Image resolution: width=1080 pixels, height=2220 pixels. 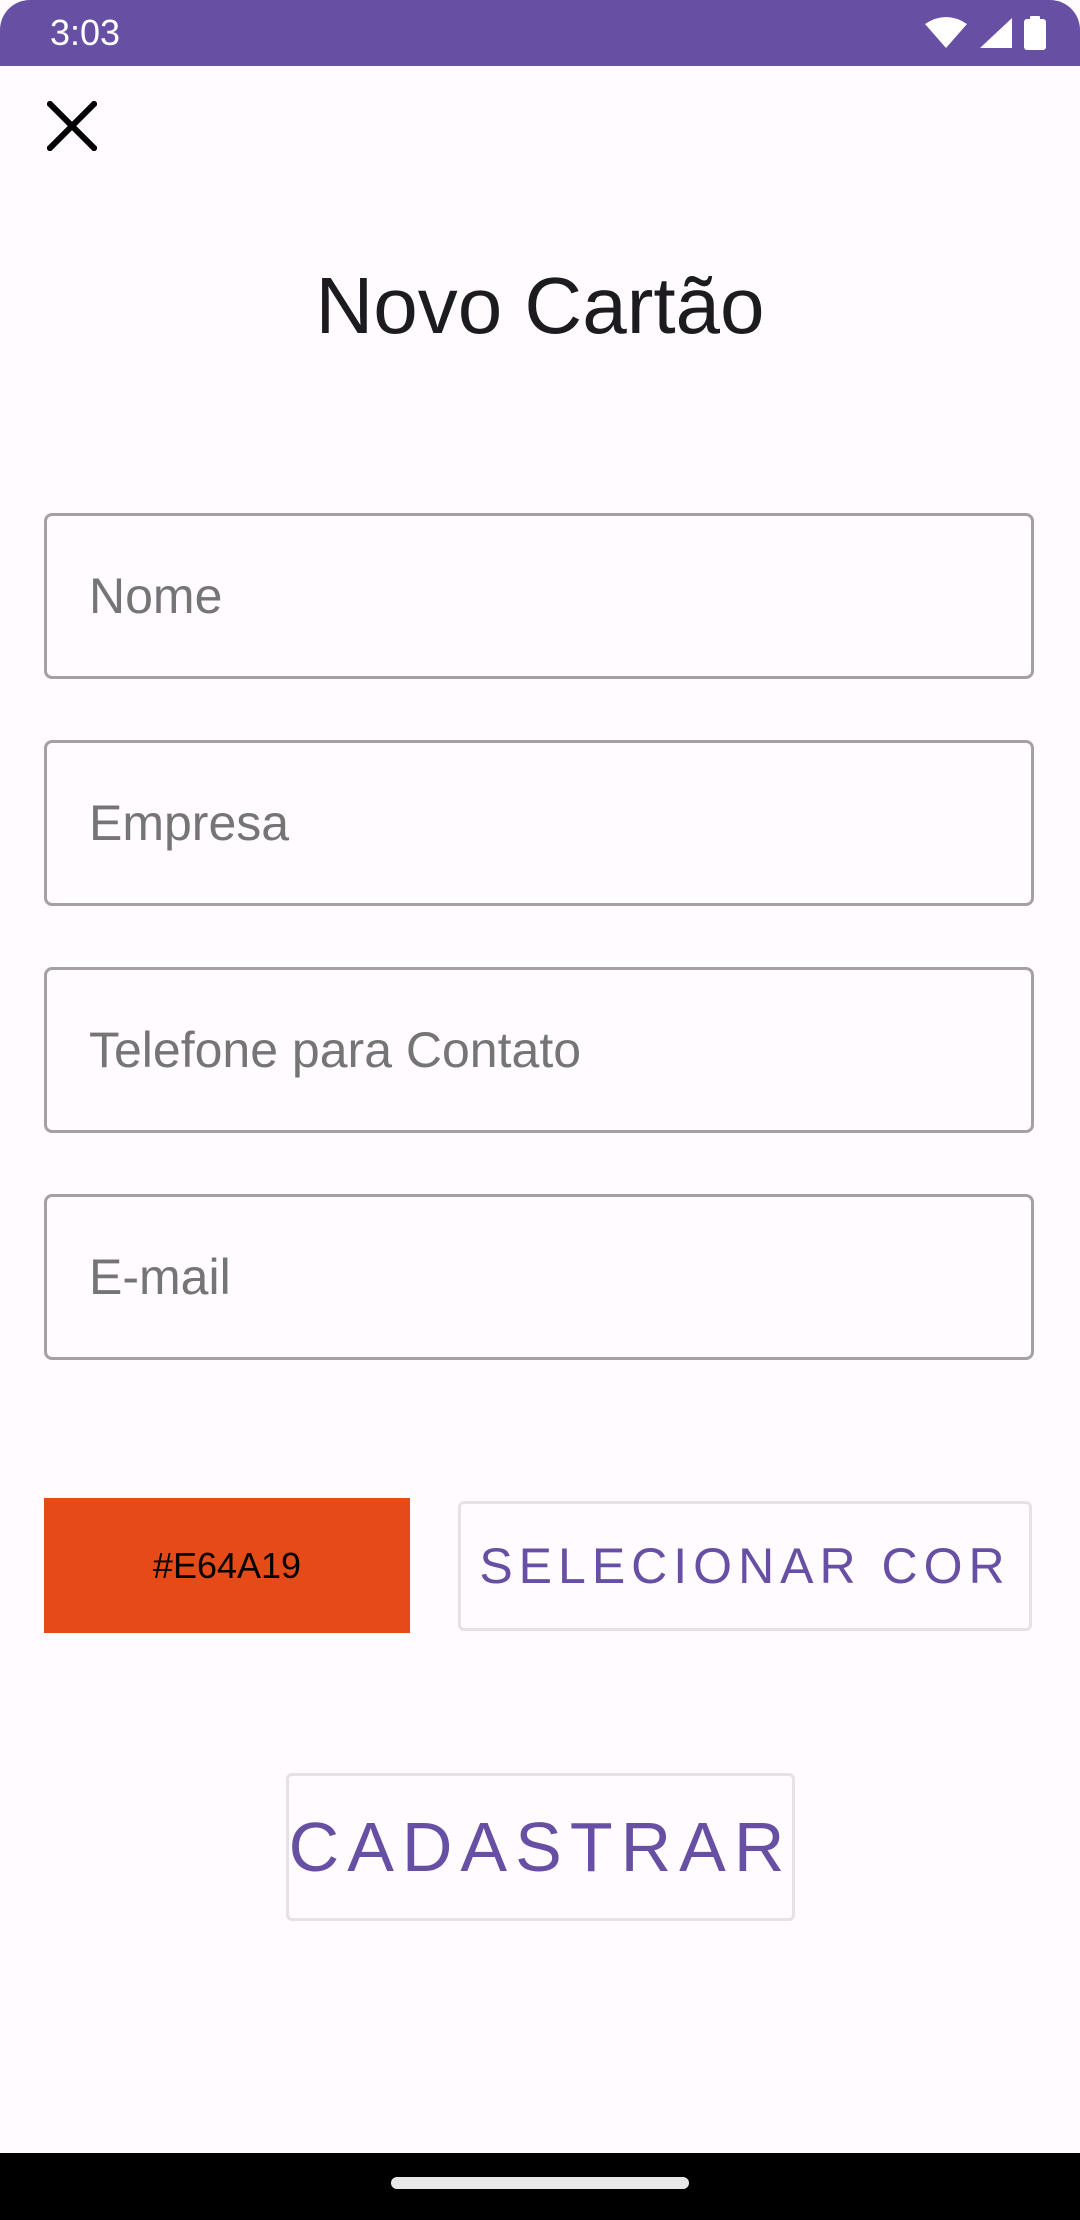 I want to click on company-input, so click(x=539, y=823).